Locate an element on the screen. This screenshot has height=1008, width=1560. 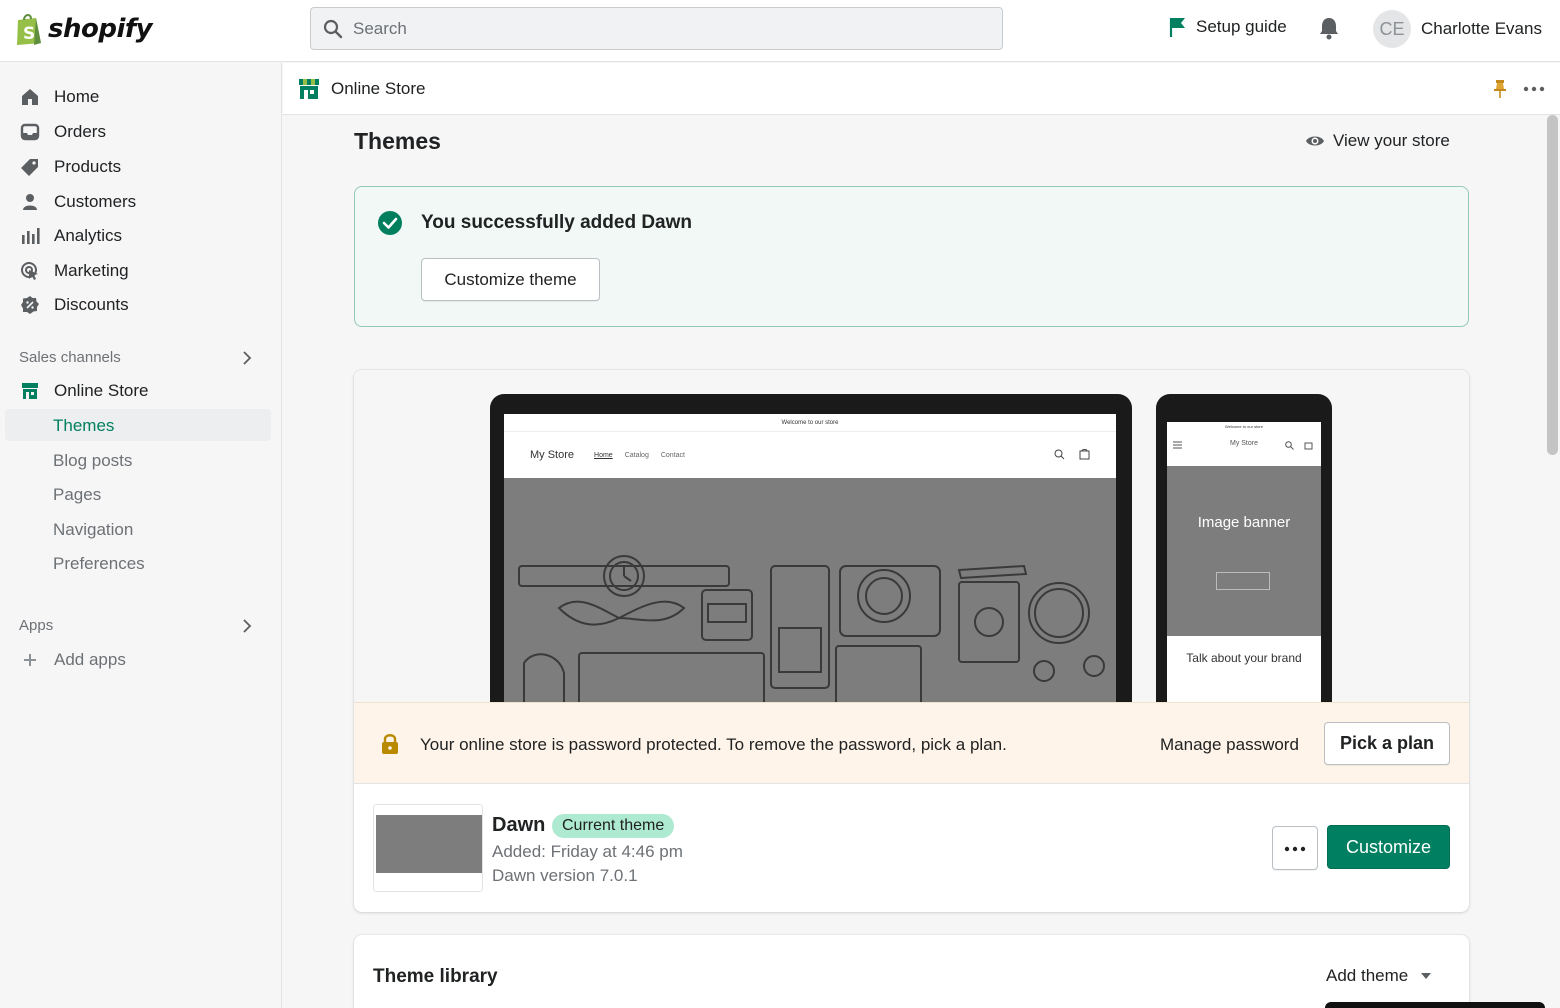
setup-guide-label: Setup guide is located at coordinates (1241, 26).